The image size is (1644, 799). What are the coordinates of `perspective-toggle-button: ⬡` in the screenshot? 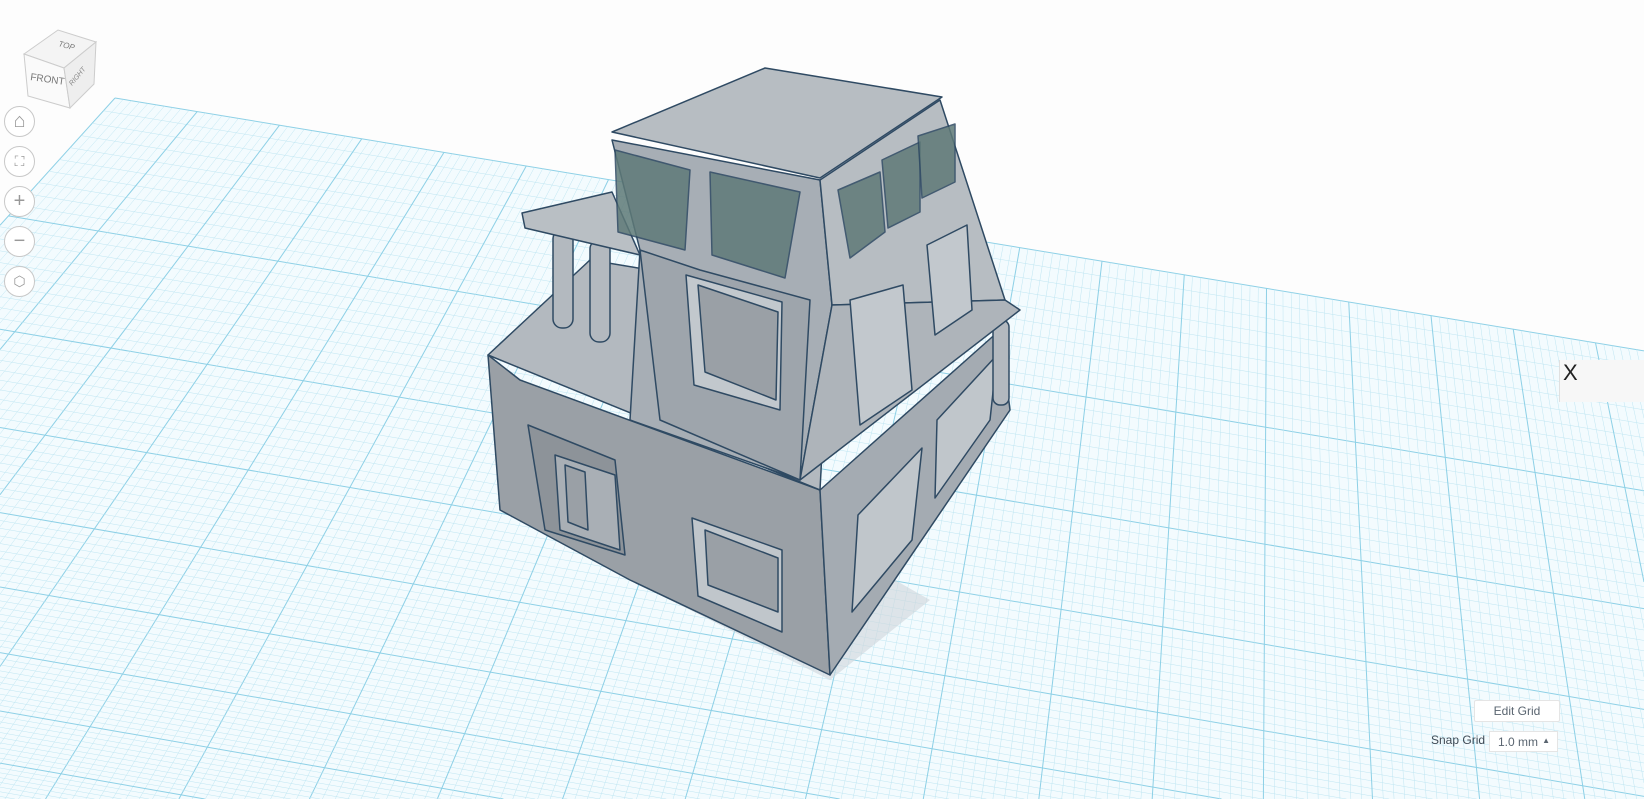 It's located at (19, 281).